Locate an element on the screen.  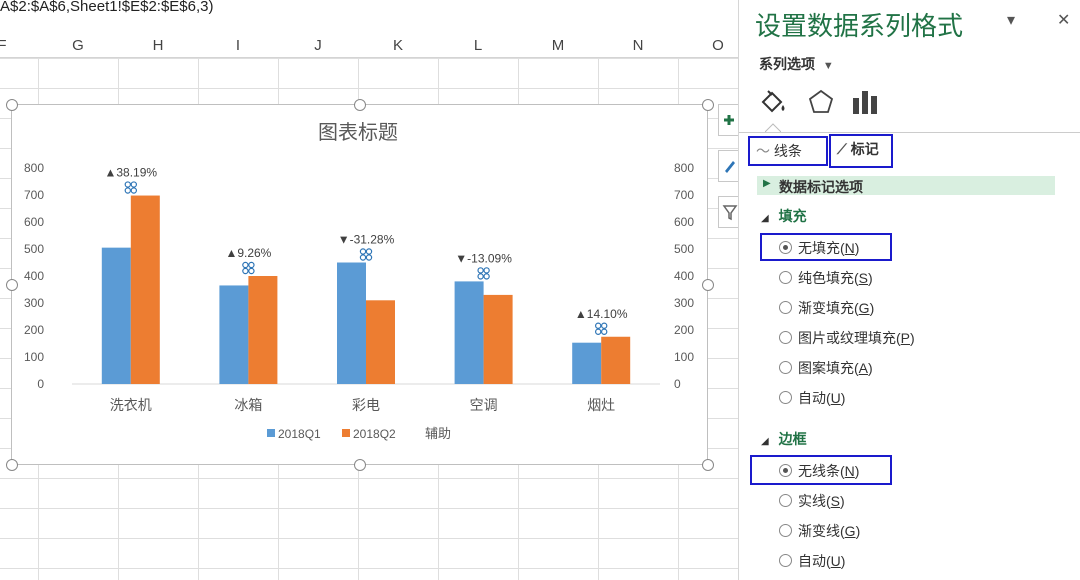
y-tick-label-left: 0 is located at coordinates (40, 384).